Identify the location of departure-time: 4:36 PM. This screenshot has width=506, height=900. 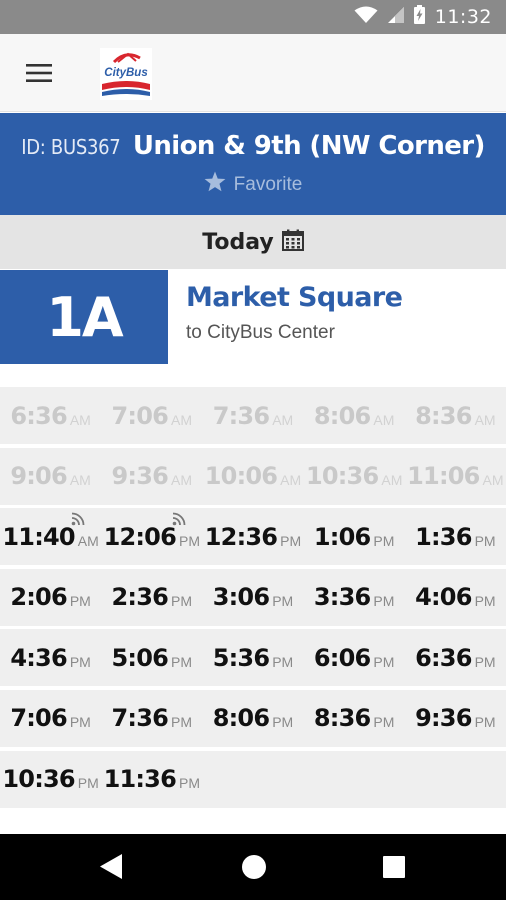
(50, 657).